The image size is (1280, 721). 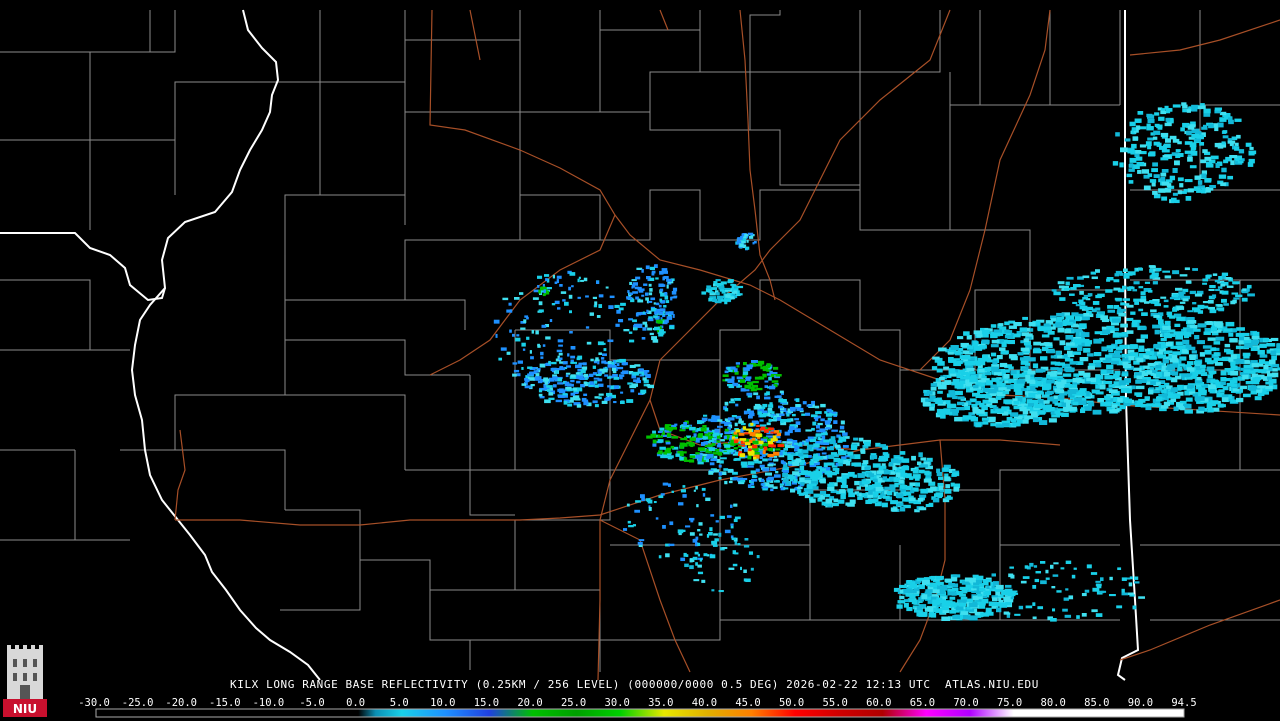 I want to click on scale-label: 30.0, so click(x=617, y=703).